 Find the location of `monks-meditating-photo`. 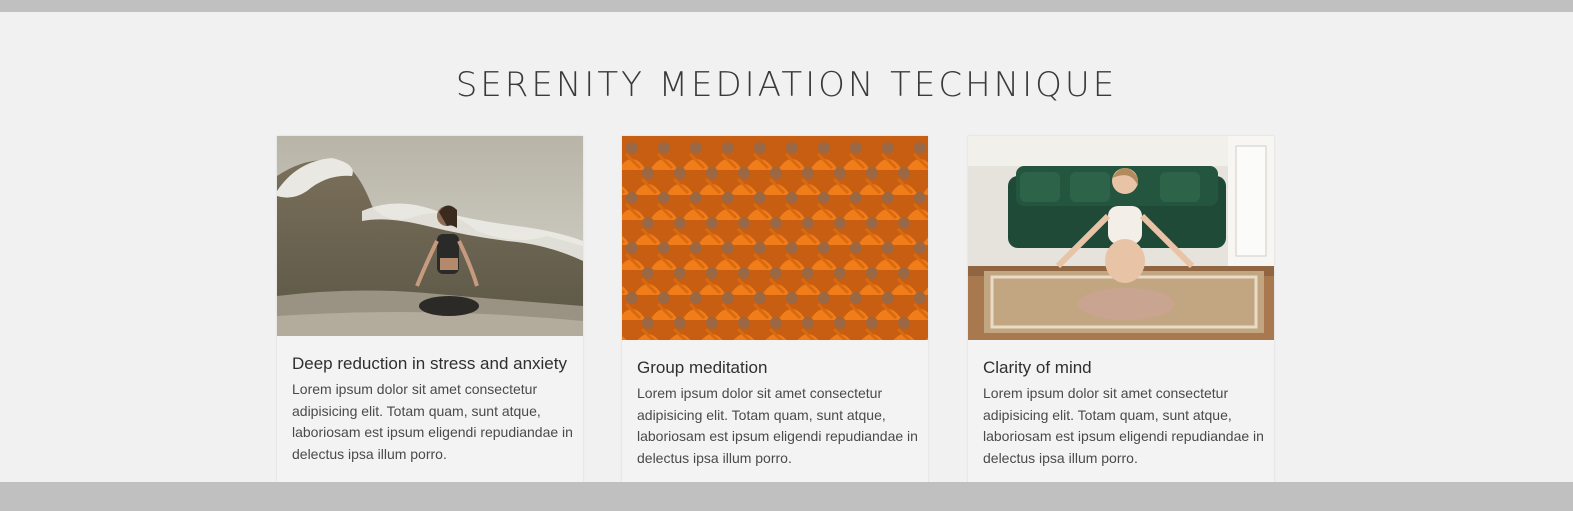

monks-meditating-photo is located at coordinates (775, 238).